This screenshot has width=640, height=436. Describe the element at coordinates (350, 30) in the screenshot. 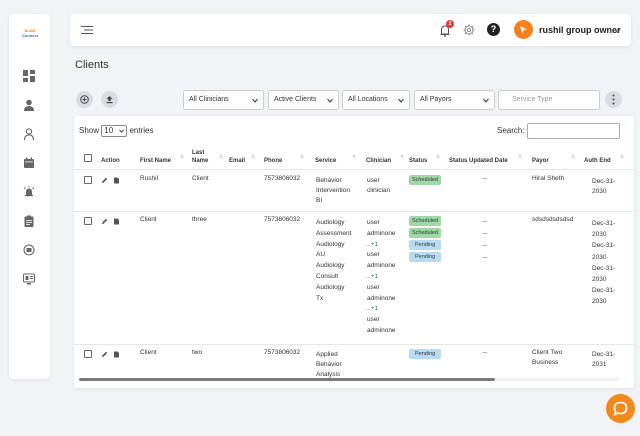

I see `top-header: 2 ? rushil group owner` at that location.